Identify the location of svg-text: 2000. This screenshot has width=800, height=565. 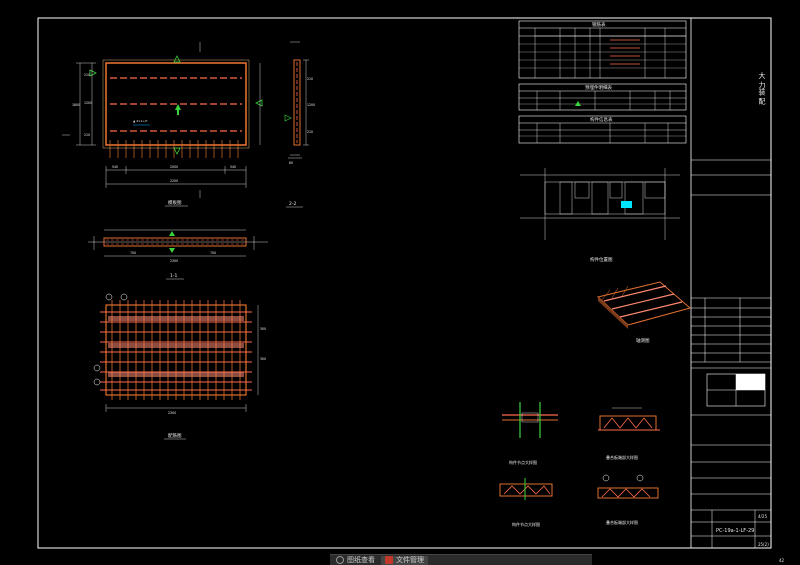
(174, 167).